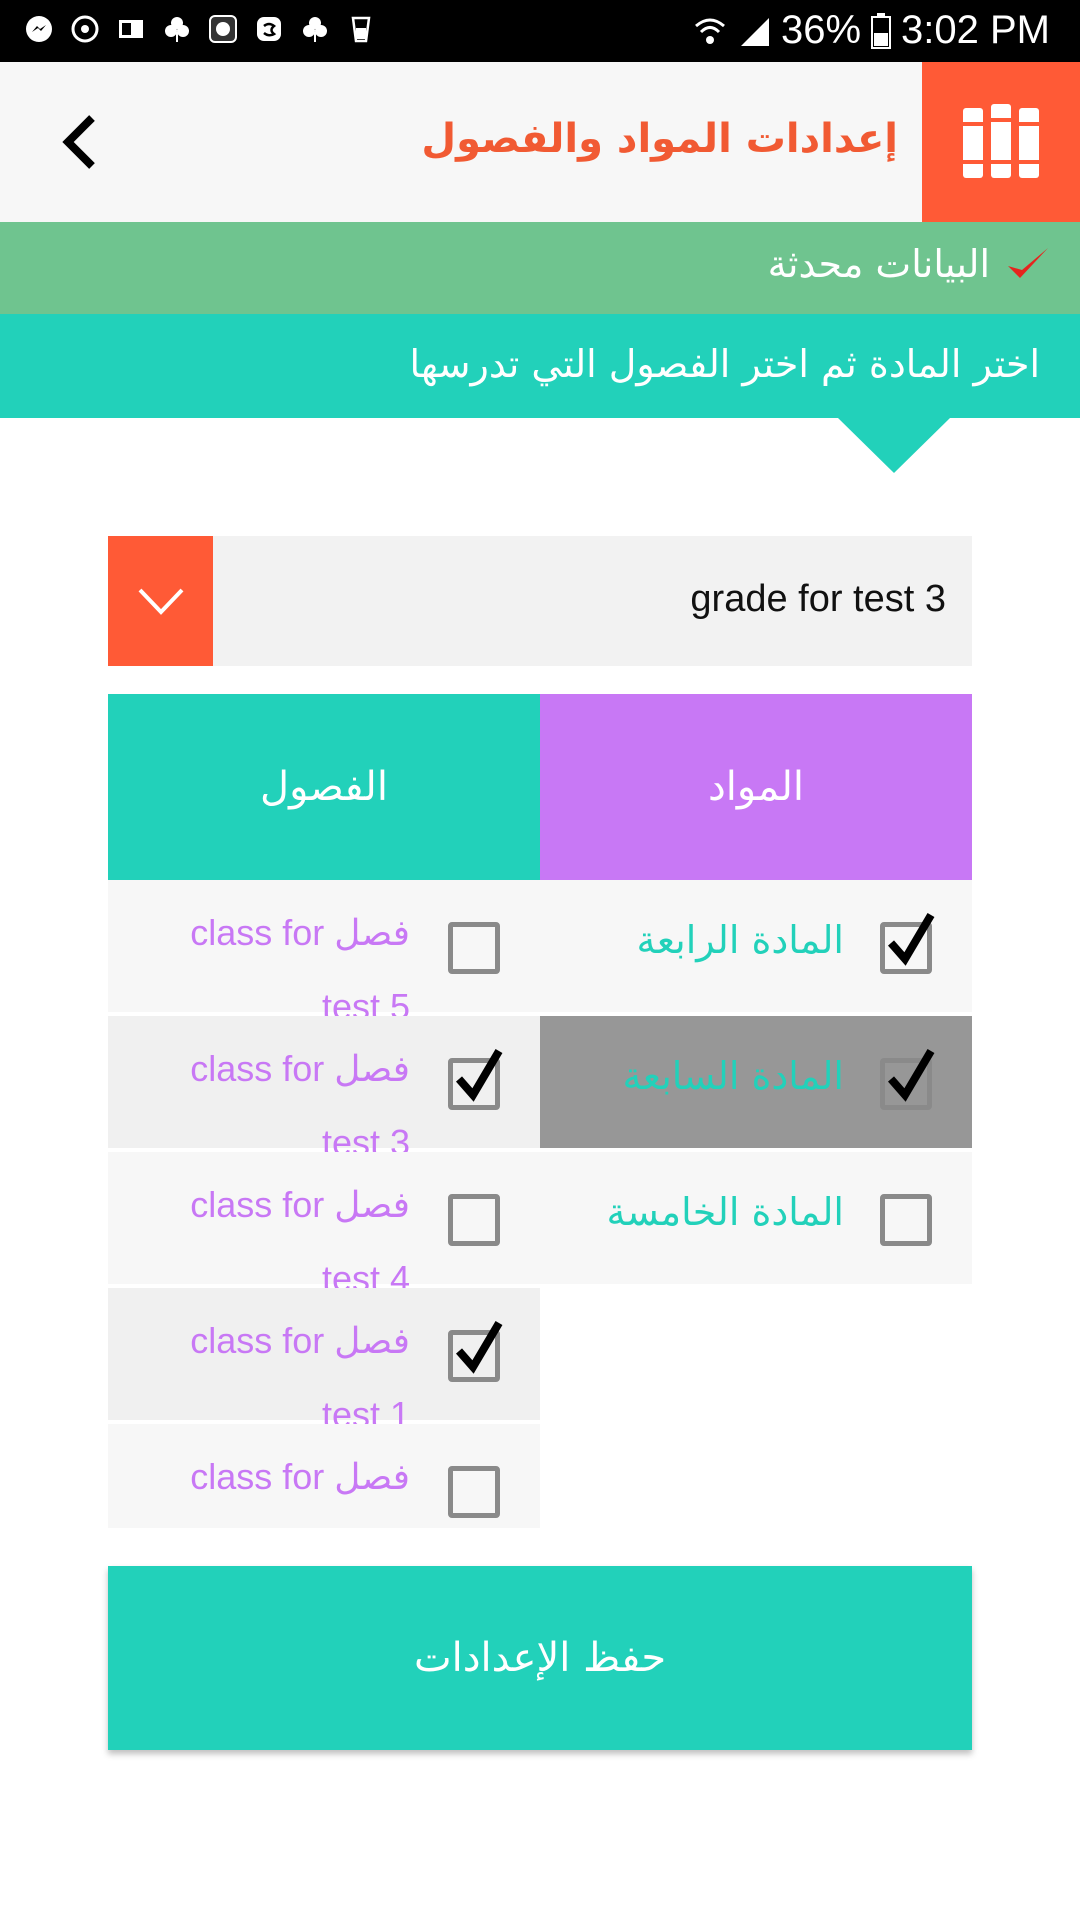 The width and height of the screenshot is (1080, 1920). Describe the element at coordinates (540, 31) in the screenshot. I see `status-bar: 36% 3:02 PM` at that location.